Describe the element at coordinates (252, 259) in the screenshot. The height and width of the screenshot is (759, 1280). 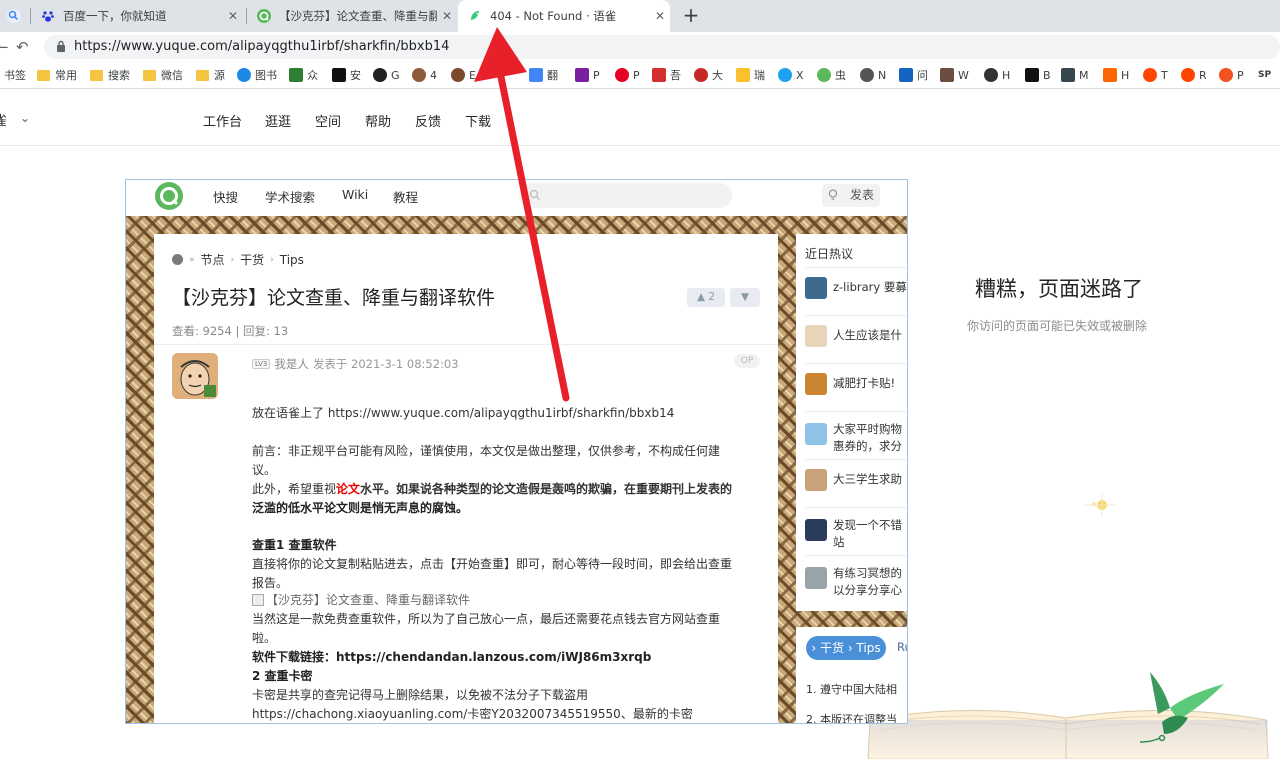
I see `crumb-ganhuo: 干货` at that location.